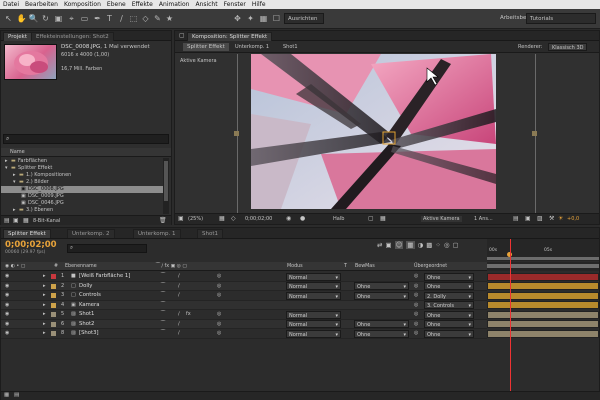 The width and height of the screenshot is (600, 400). I want to click on safe-zones-icon: ▦, so click(222, 218).